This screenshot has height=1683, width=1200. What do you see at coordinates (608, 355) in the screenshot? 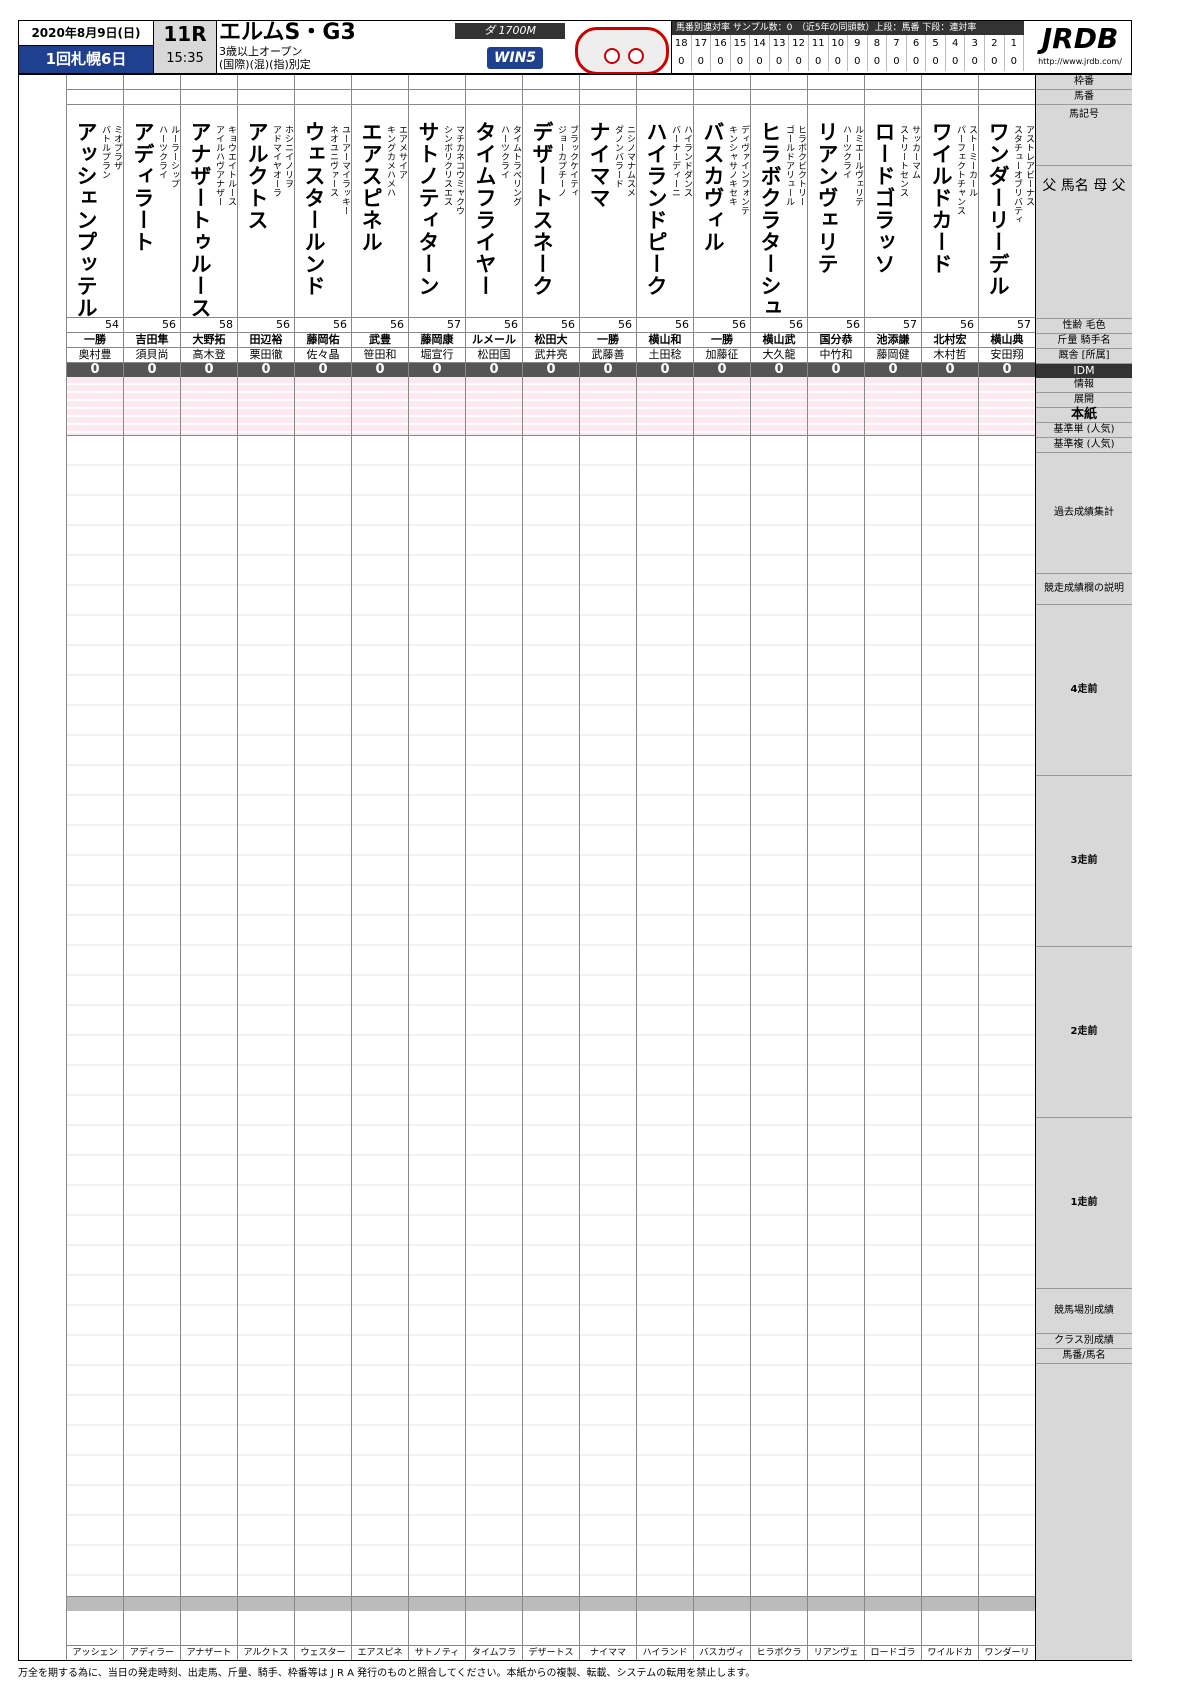
I see `trainer: 武藤善` at bounding box center [608, 355].